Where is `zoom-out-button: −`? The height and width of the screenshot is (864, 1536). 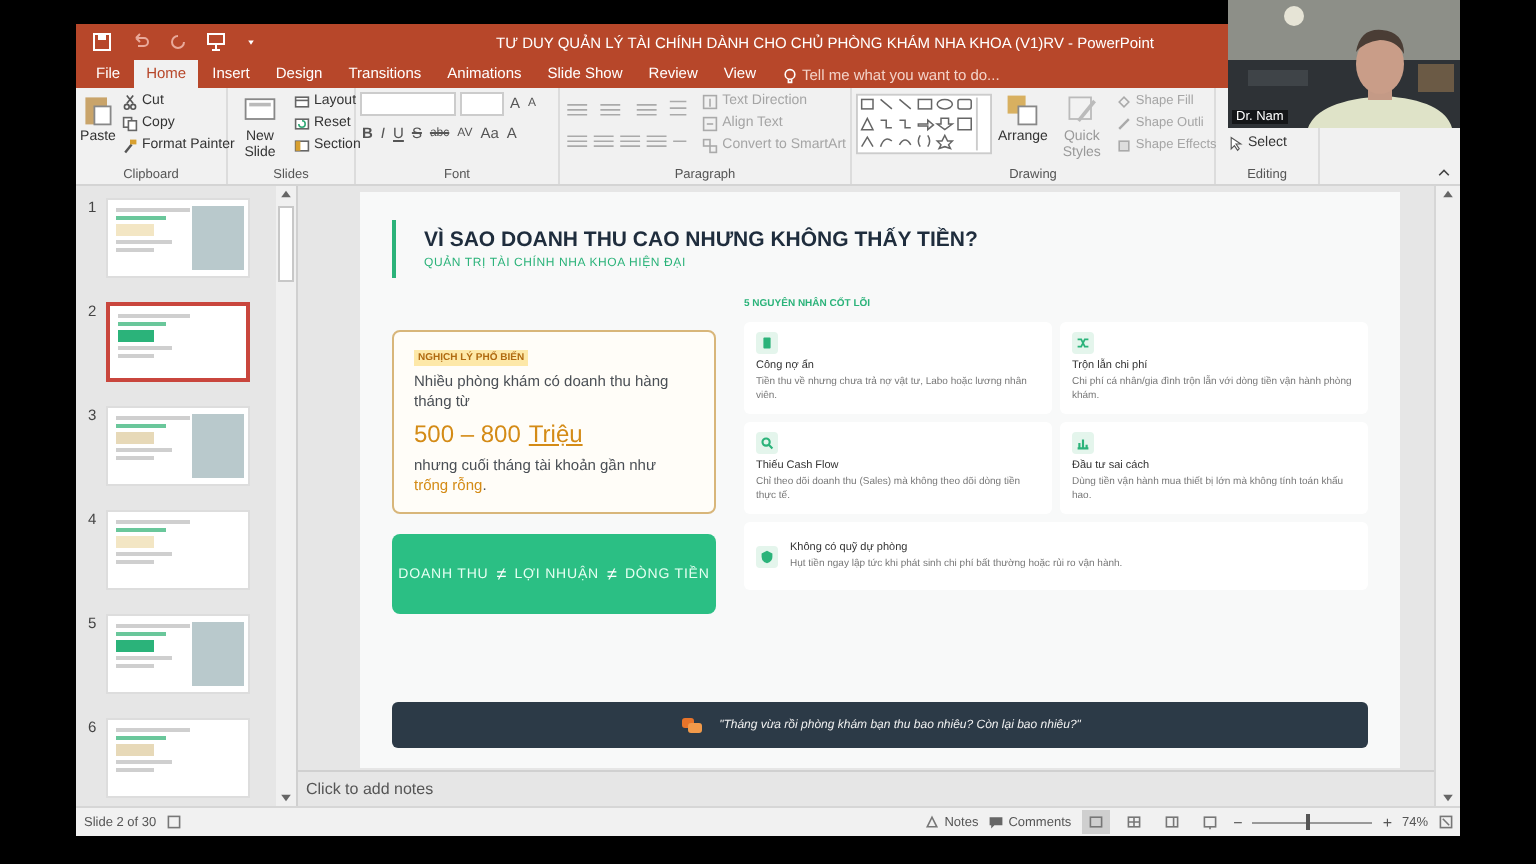
zoom-out-button: − is located at coordinates (1238, 822).